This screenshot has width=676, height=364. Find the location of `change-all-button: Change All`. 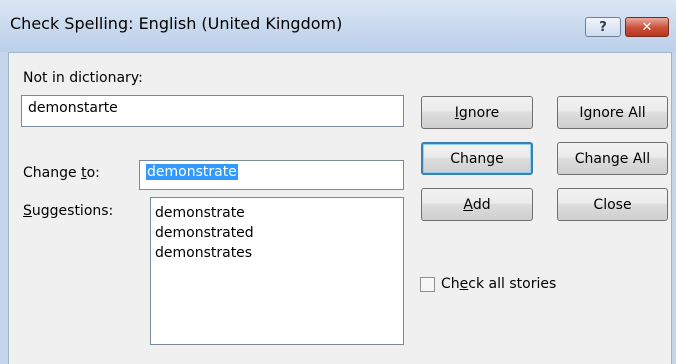

change-all-button: Change All is located at coordinates (612, 158).